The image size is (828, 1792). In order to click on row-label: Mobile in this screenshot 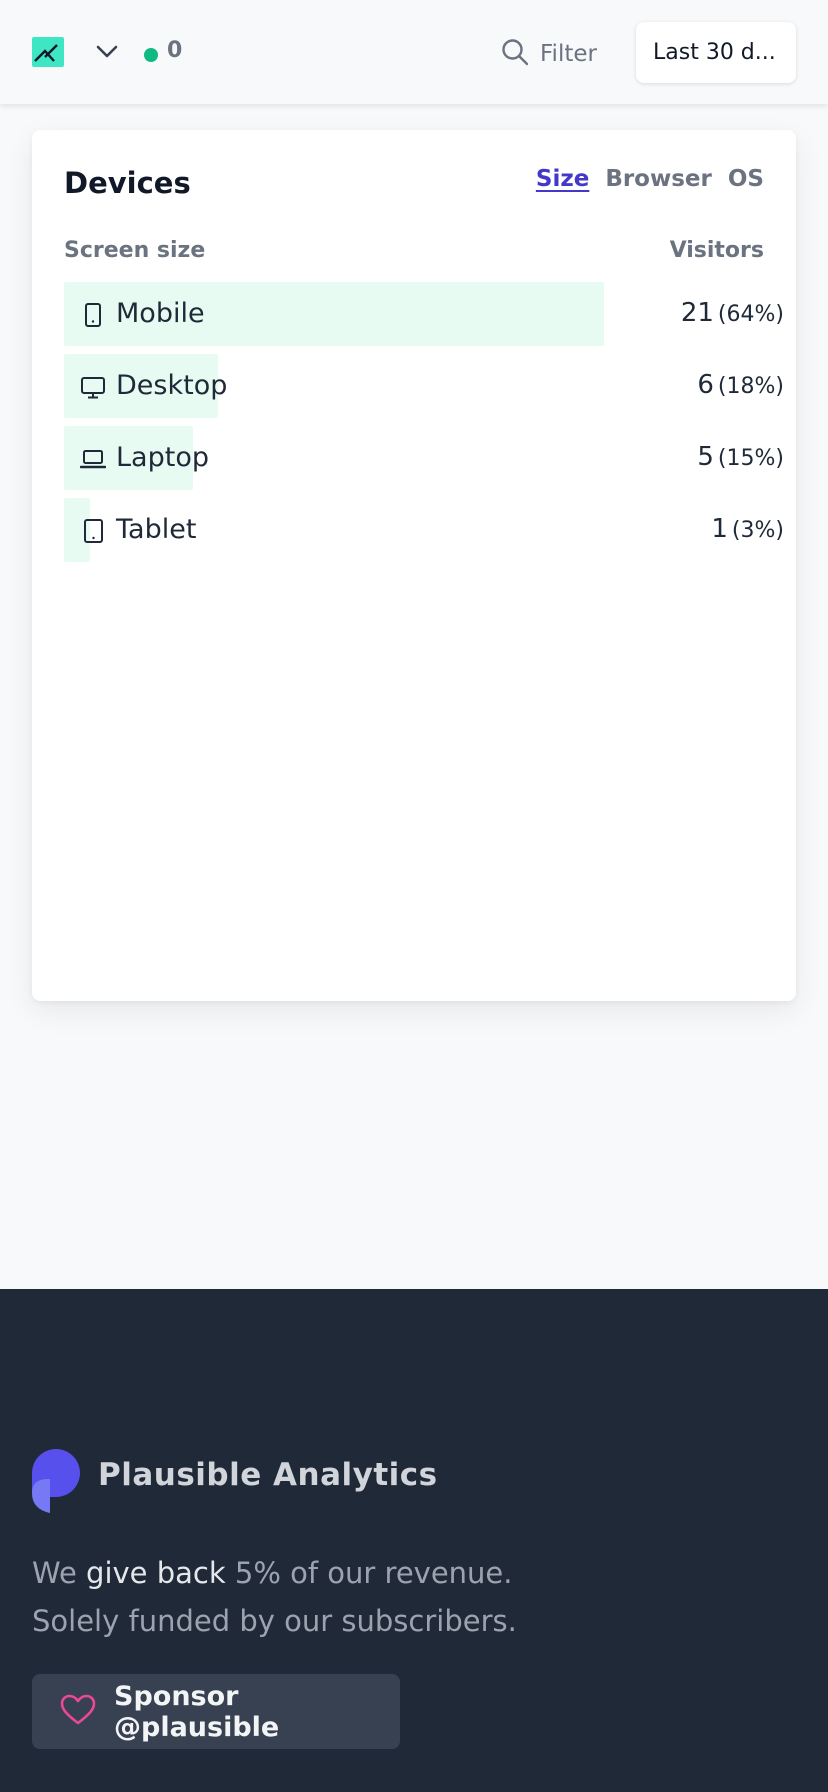, I will do `click(160, 313)`.